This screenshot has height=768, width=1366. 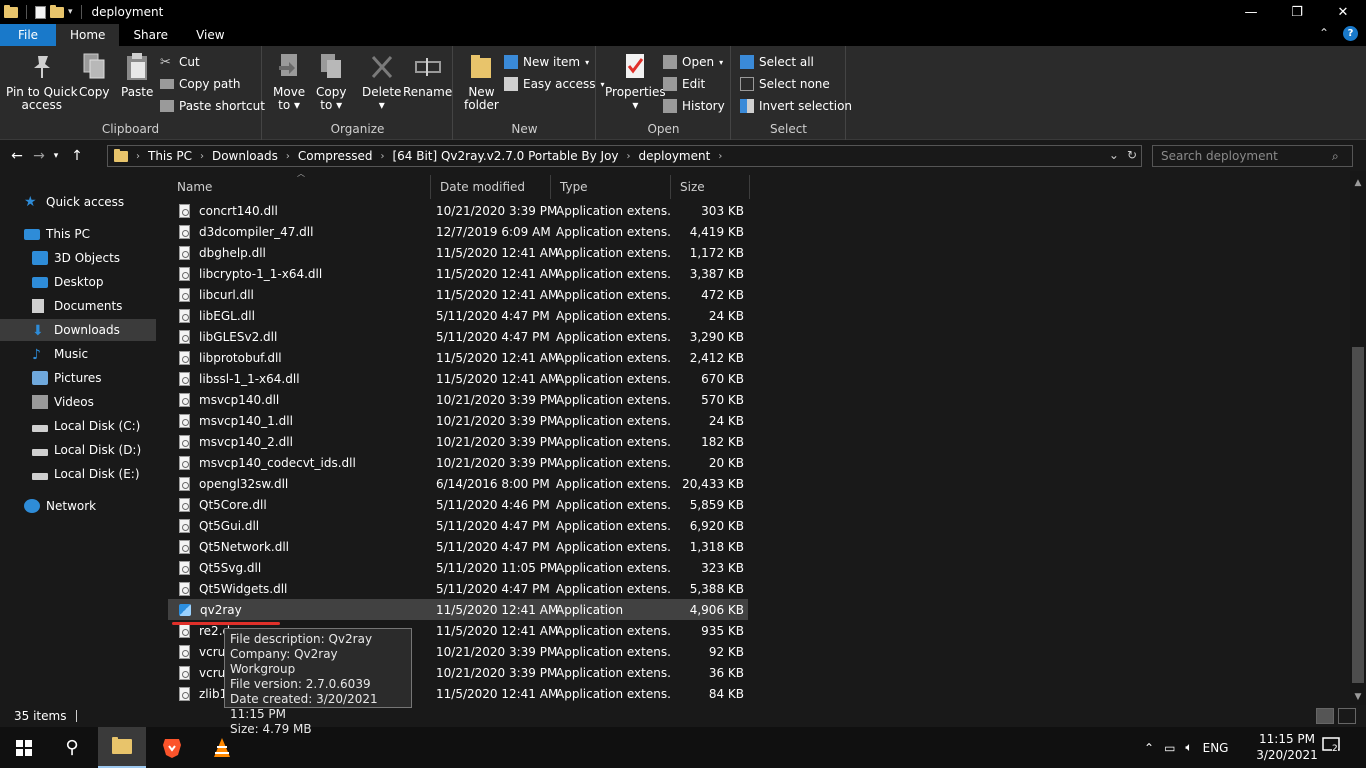 I want to click on easy-access-button: Easy access ▾, so click(x=554, y=84).